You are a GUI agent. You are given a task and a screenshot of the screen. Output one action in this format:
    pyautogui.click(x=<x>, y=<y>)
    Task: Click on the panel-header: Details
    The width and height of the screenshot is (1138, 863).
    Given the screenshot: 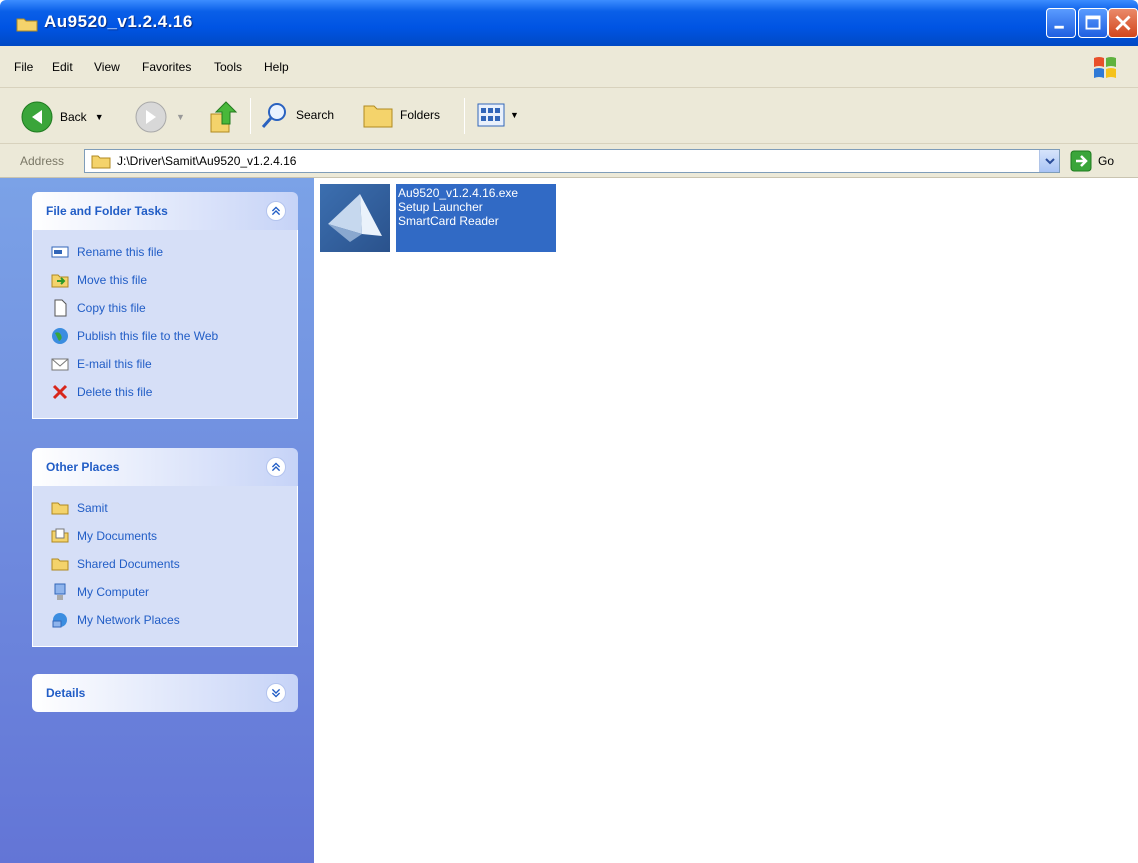 What is the action you would take?
    pyautogui.click(x=165, y=693)
    